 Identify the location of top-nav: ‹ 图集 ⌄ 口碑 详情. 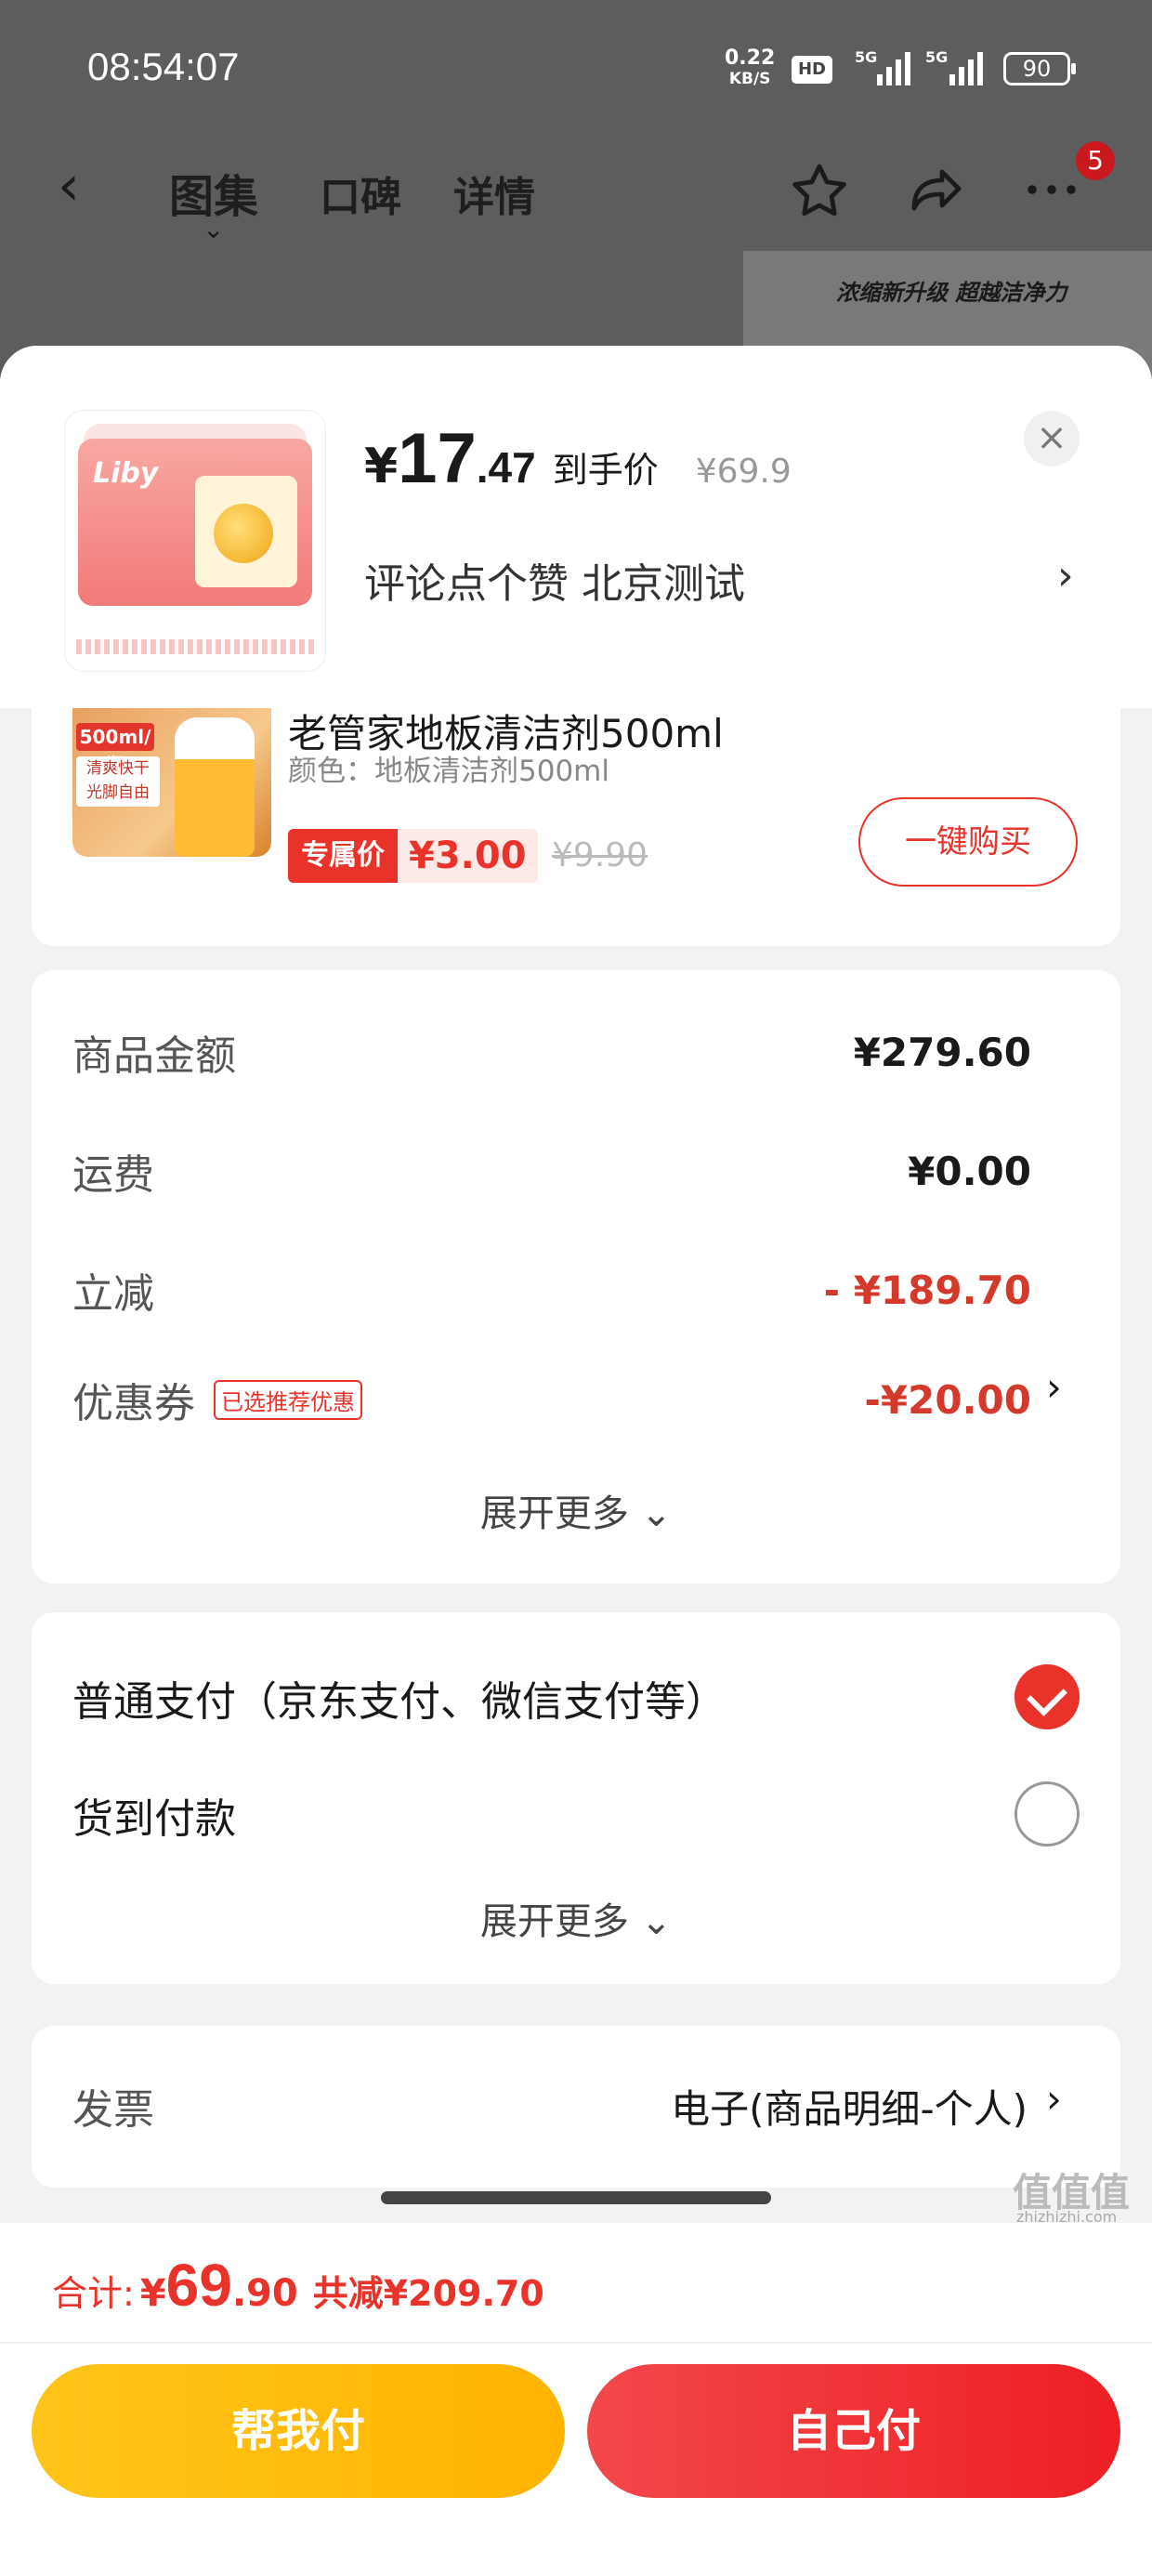
(576, 191).